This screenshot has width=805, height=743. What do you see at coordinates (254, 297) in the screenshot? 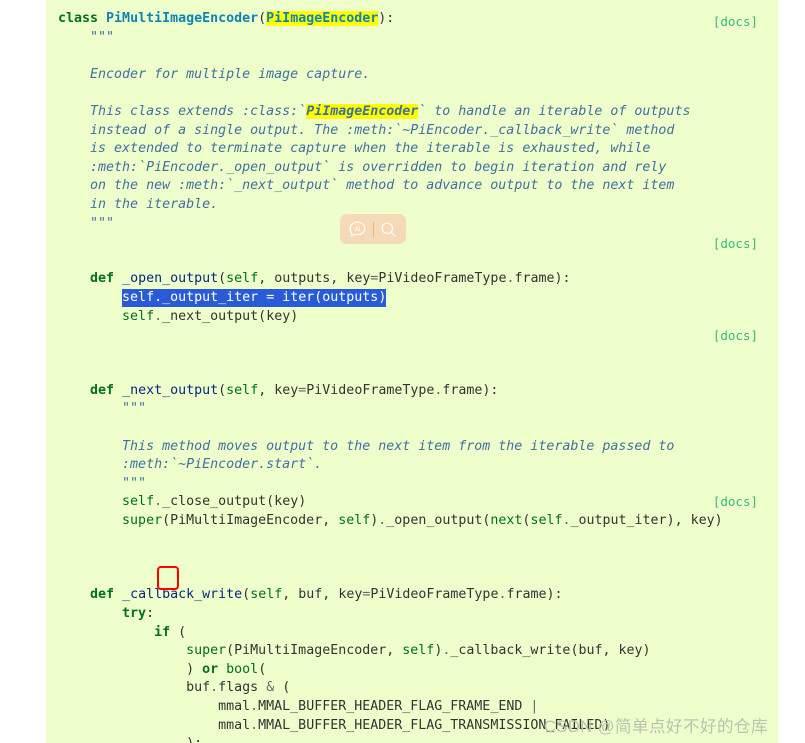
I see `text-selection: self._output_iter = iter(outputs)` at bounding box center [254, 297].